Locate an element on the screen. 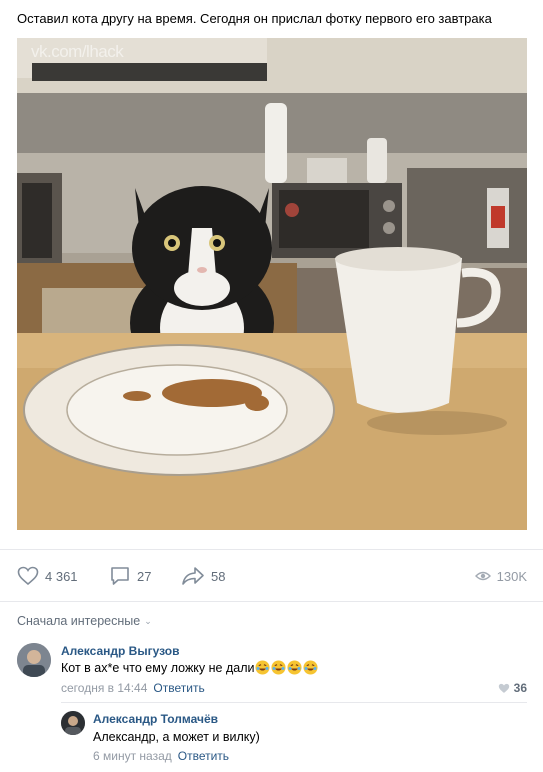 The height and width of the screenshot is (772, 543). eye-icon is located at coordinates (482, 576).